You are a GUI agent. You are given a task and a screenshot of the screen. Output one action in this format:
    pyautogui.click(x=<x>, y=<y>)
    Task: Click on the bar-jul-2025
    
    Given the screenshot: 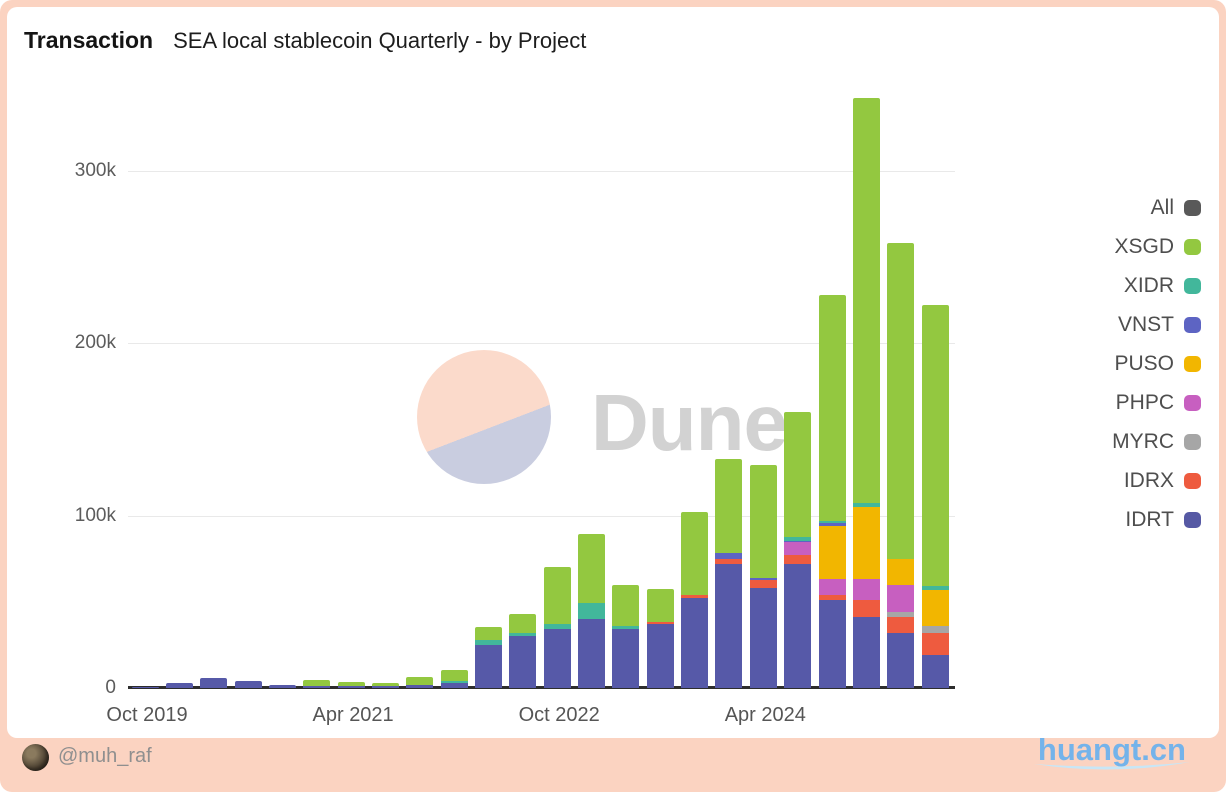 What is the action you would take?
    pyautogui.click(x=935, y=496)
    